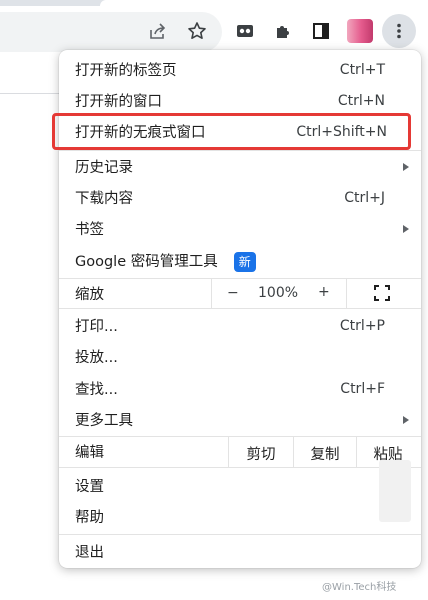  Describe the element at coordinates (240, 197) in the screenshot. I see `menu-item-downloads: 下载内容 Ctrl+J` at that location.